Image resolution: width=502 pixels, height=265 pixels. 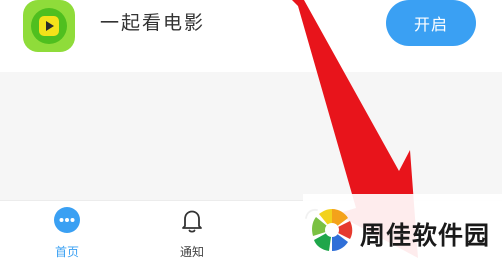 I want to click on nav-item-home: 首页, so click(x=67, y=235).